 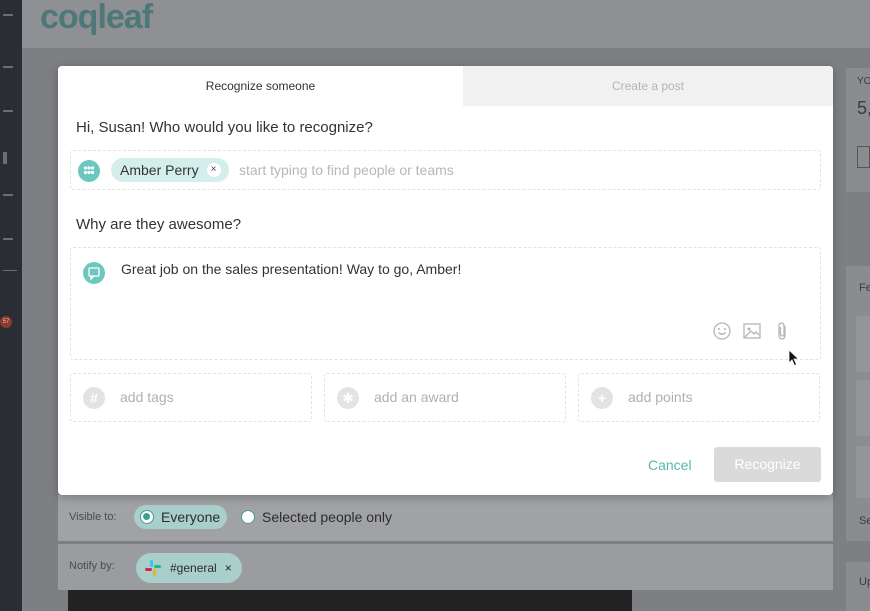 I want to click on notify-label: Notify by:, so click(x=92, y=566).